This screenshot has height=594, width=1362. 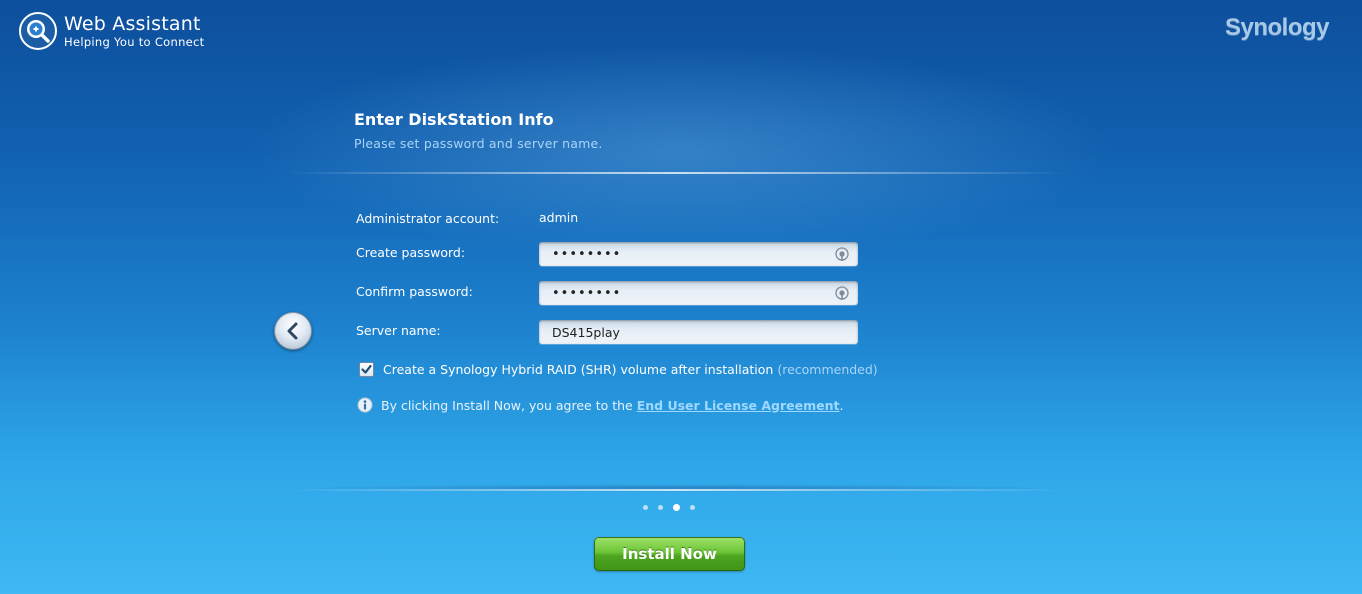 I want to click on create-password-label: Create password:, so click(x=411, y=252).